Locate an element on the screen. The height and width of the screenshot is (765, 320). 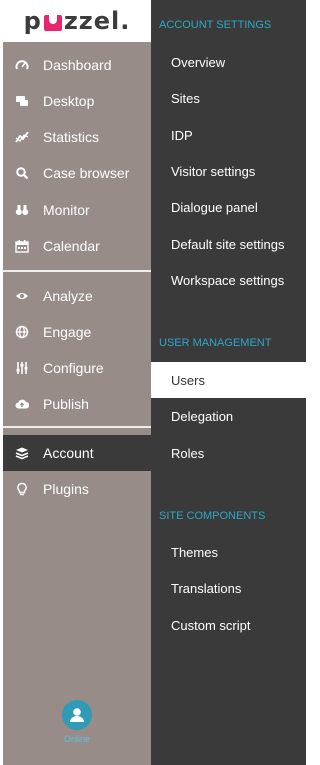
sidebar-item-account: Account is located at coordinates (77, 453).